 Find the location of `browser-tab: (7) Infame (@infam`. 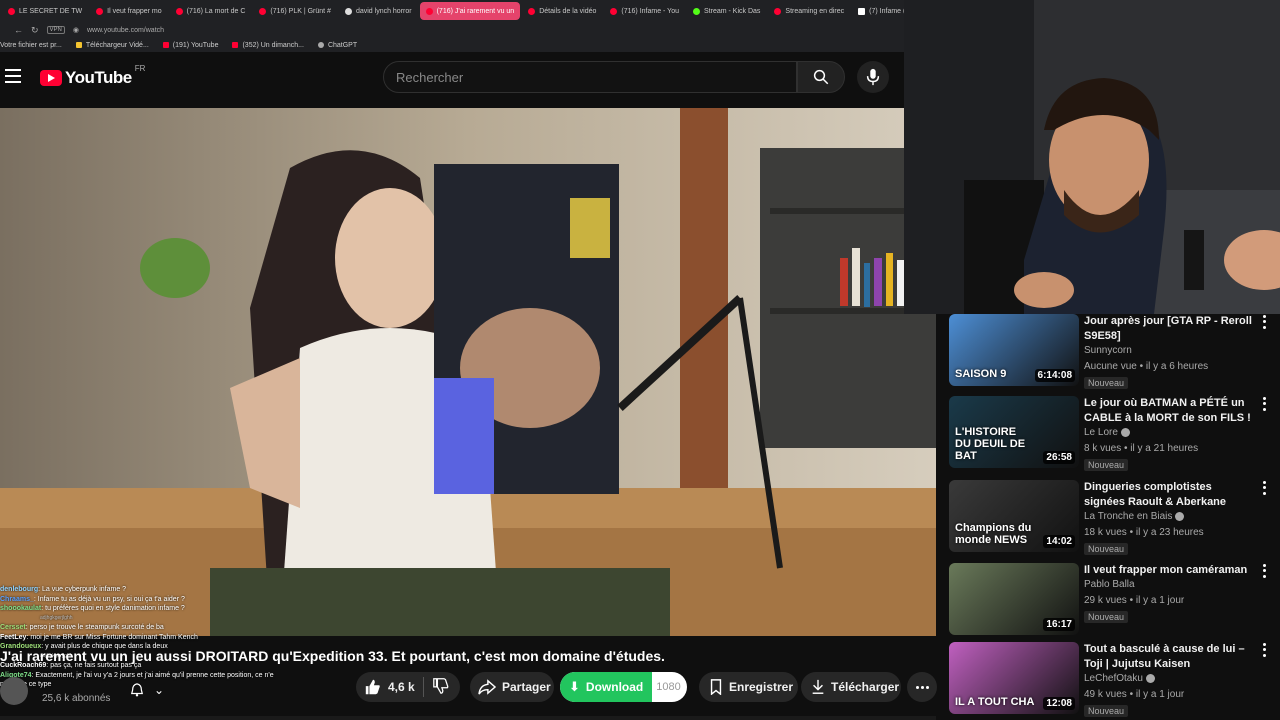

browser-tab: (7) Infame (@infam is located at coordinates (878, 11).